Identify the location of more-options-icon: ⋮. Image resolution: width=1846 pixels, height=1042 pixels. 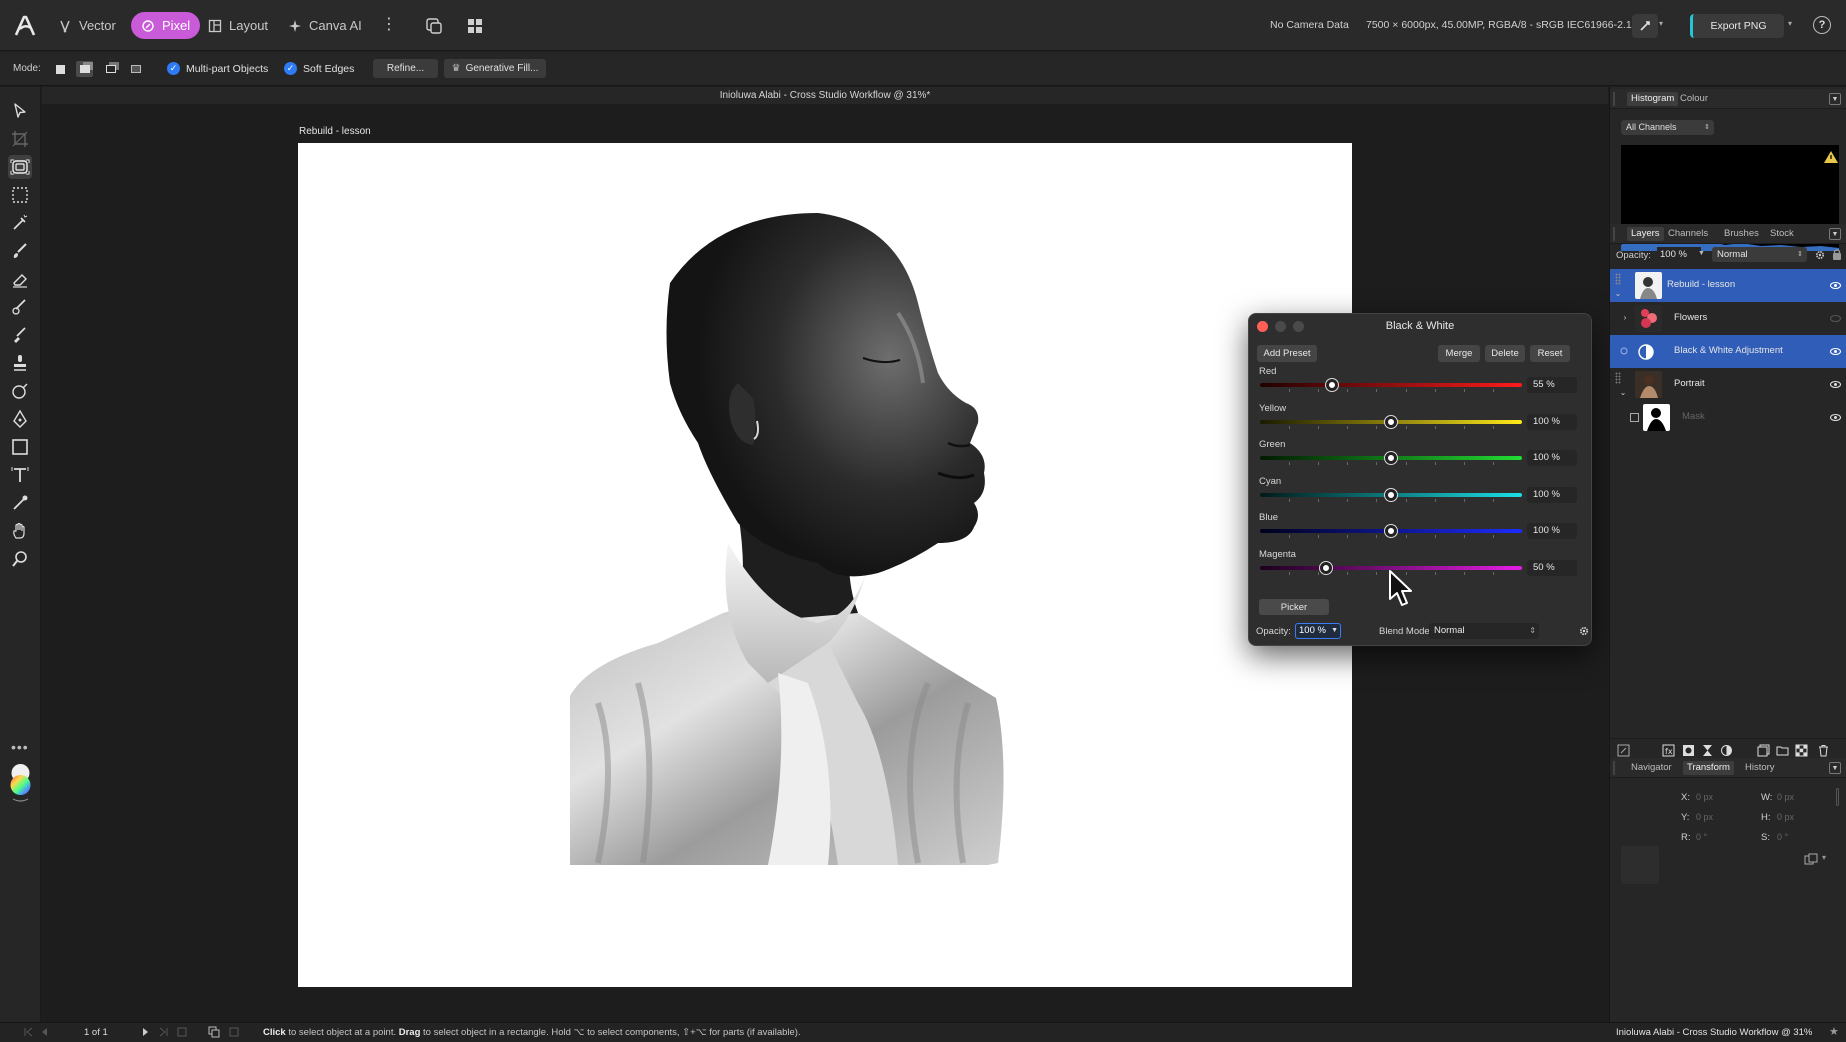
(389, 25).